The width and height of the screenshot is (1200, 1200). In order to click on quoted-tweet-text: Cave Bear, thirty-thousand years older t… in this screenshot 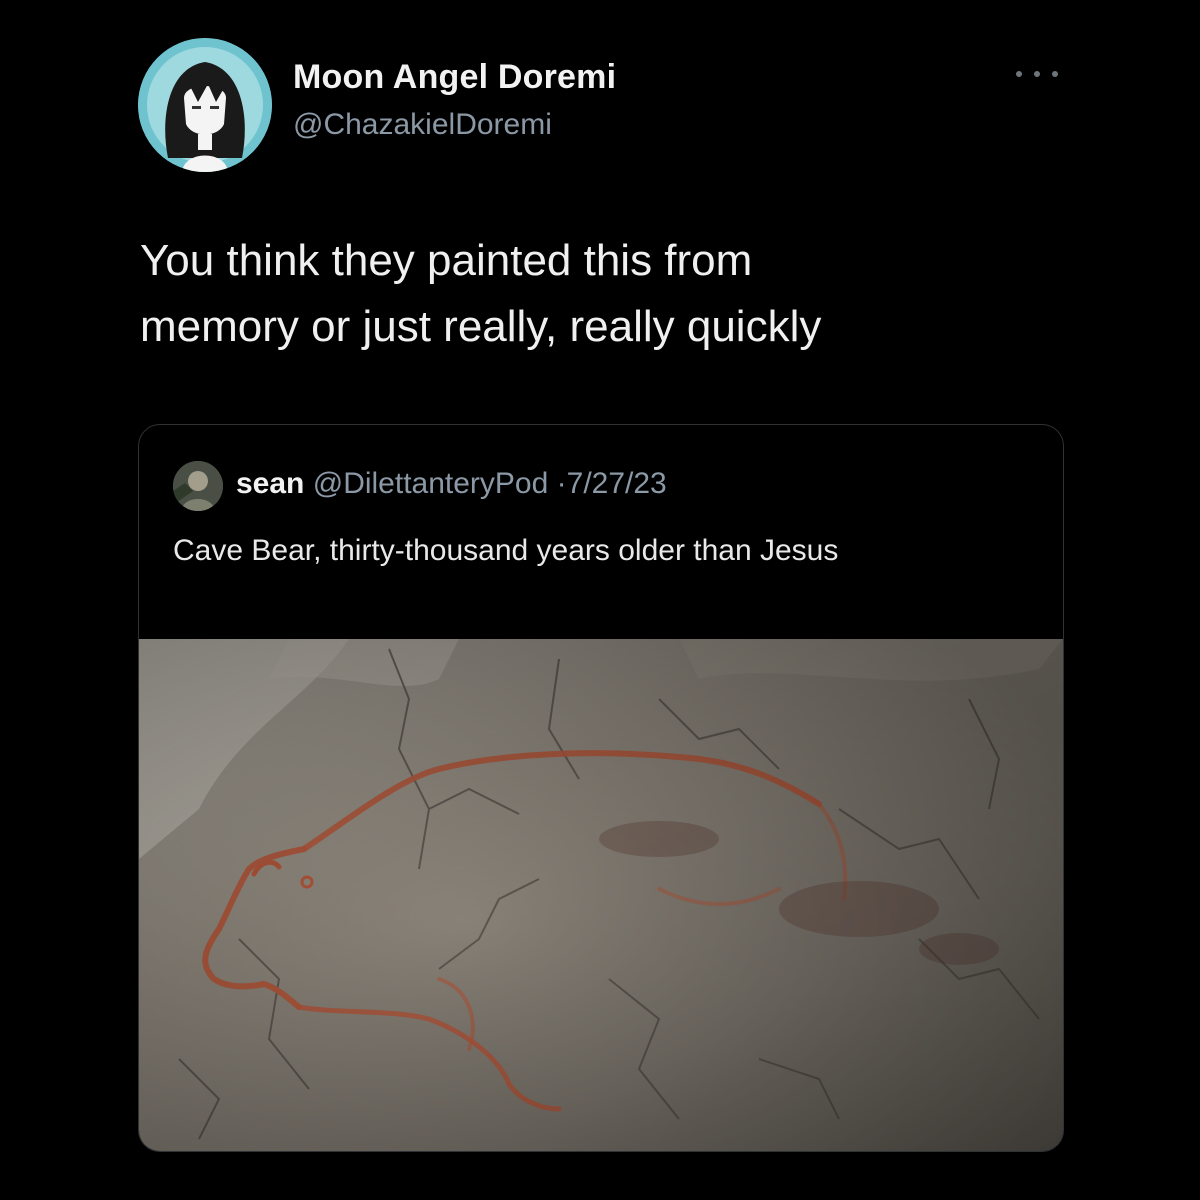, I will do `click(506, 550)`.